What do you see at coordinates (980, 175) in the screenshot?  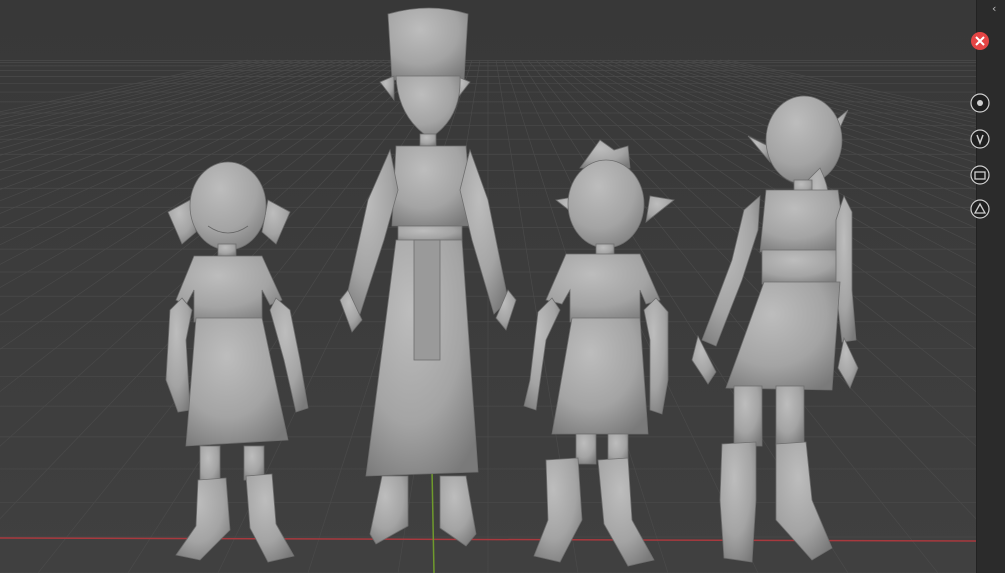 I see `camera-icon` at bounding box center [980, 175].